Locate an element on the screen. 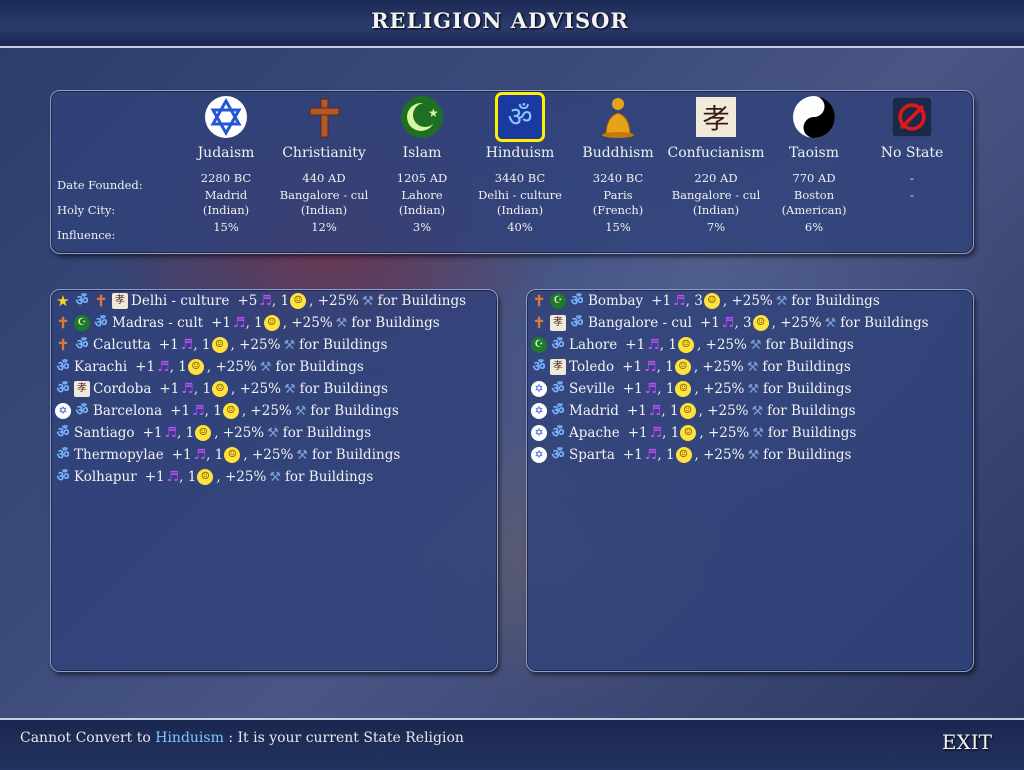 The image size is (1024, 770). exit-button: EXIT is located at coordinates (967, 742).